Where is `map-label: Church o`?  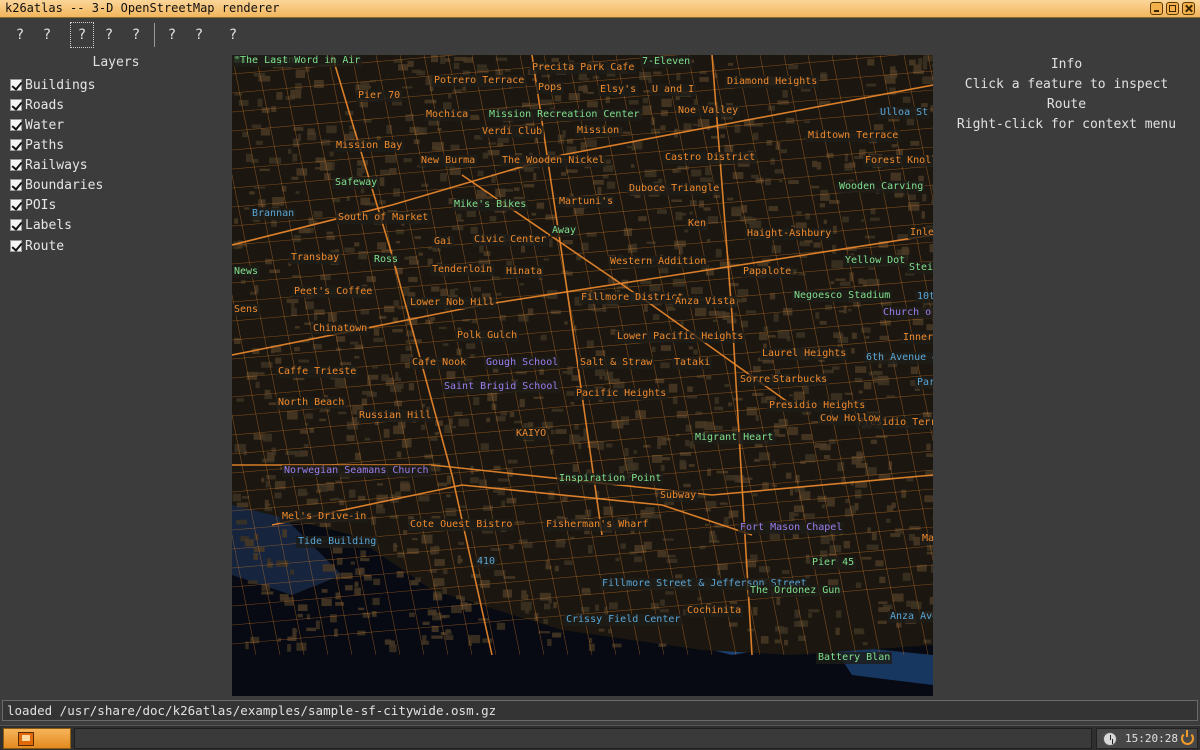
map-label: Church o is located at coordinates (907, 313).